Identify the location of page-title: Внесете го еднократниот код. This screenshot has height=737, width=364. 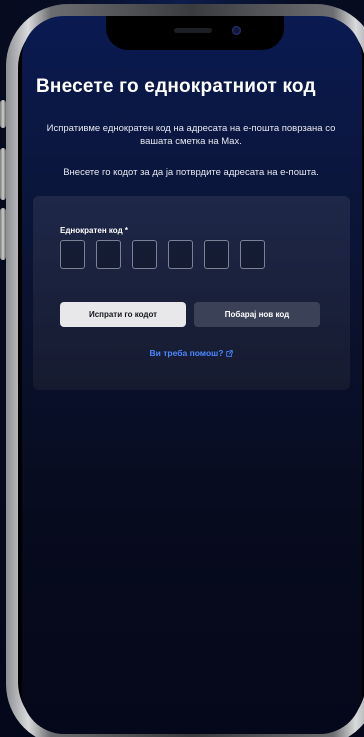
(176, 86).